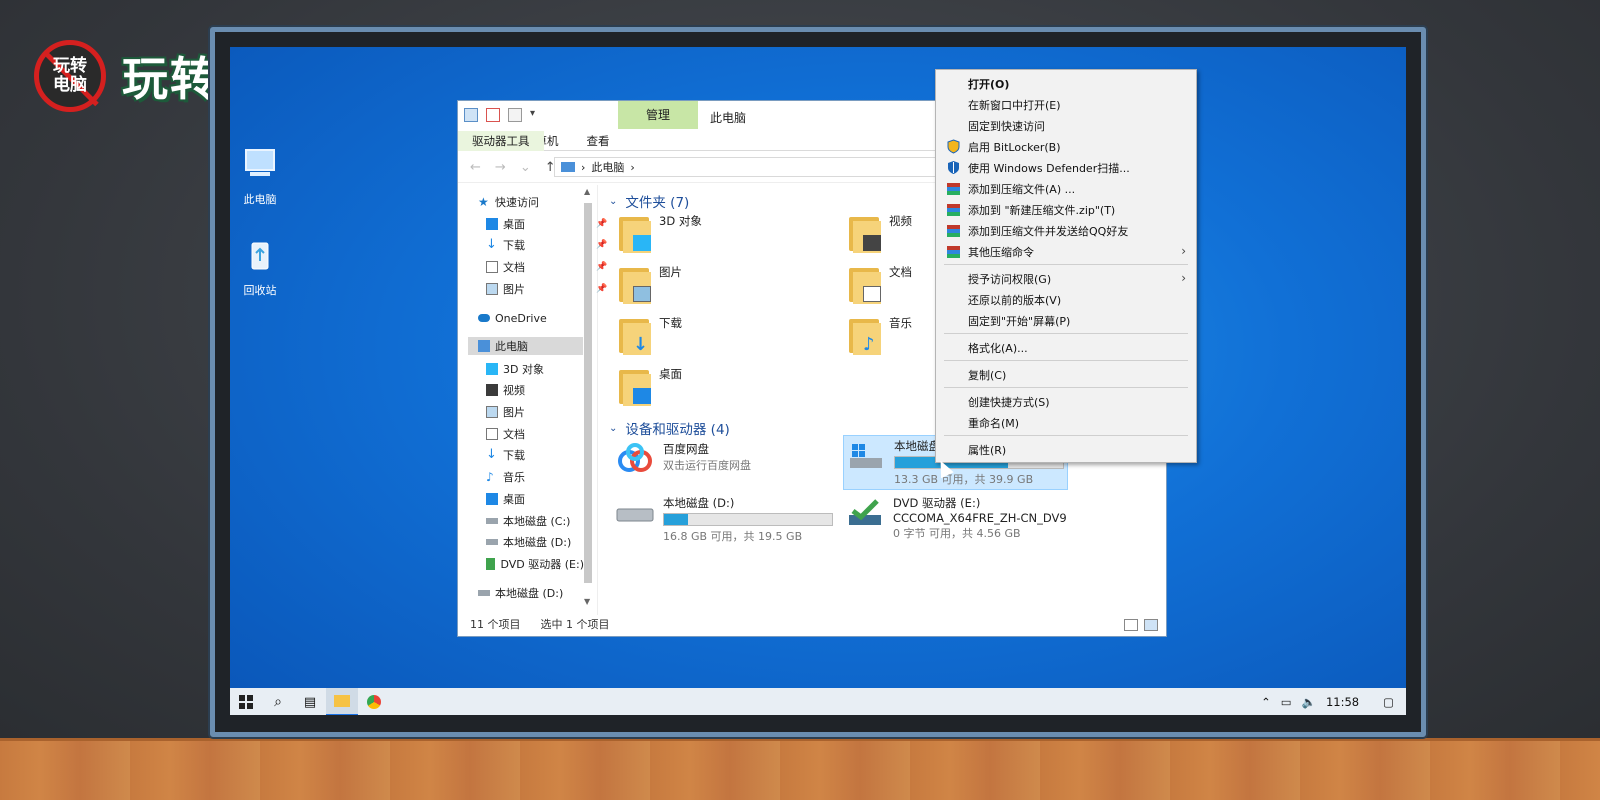 The width and height of the screenshot is (1600, 800). Describe the element at coordinates (528, 521) in the screenshot. I see `nav-drive-c: 本地磁盘 (C:)` at that location.